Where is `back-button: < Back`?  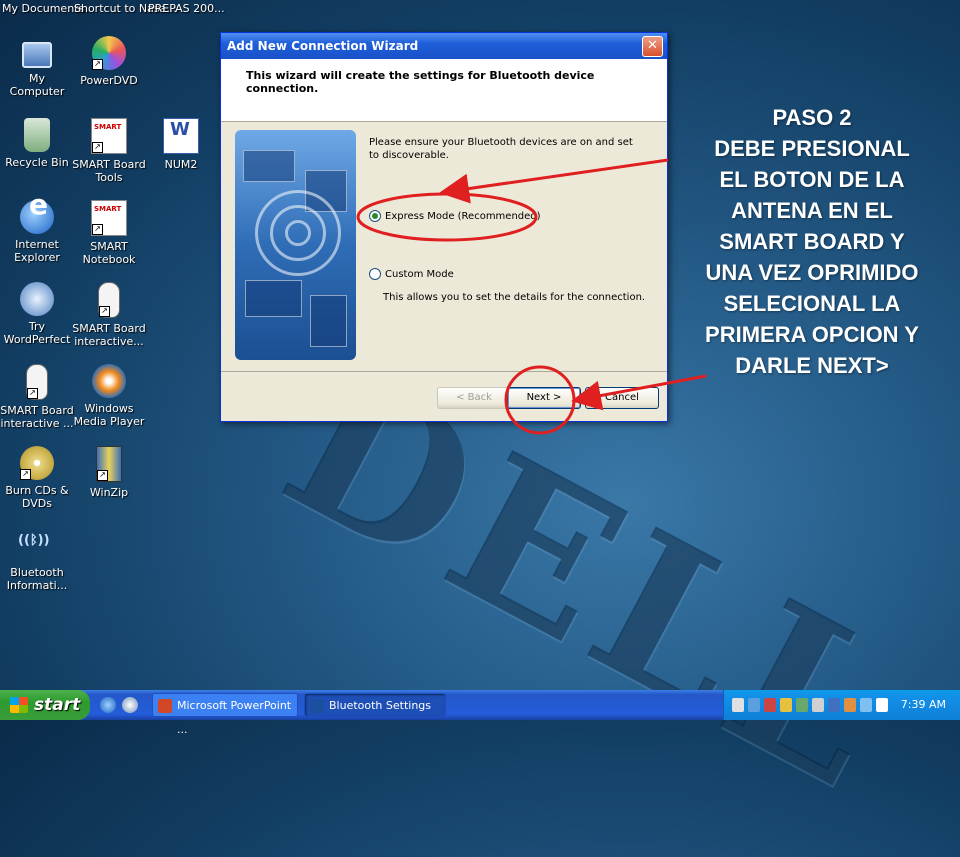 back-button: < Back is located at coordinates (474, 398).